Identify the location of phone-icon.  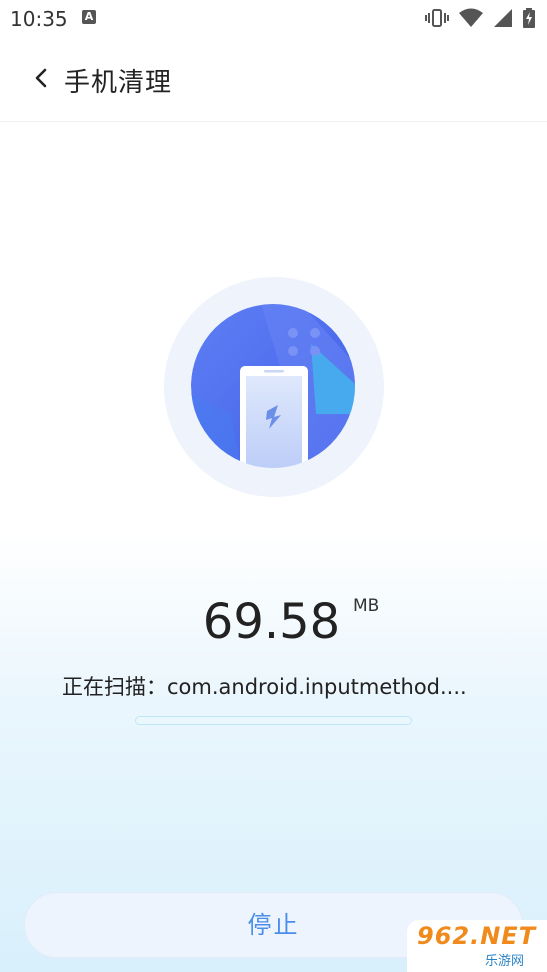
(273, 386).